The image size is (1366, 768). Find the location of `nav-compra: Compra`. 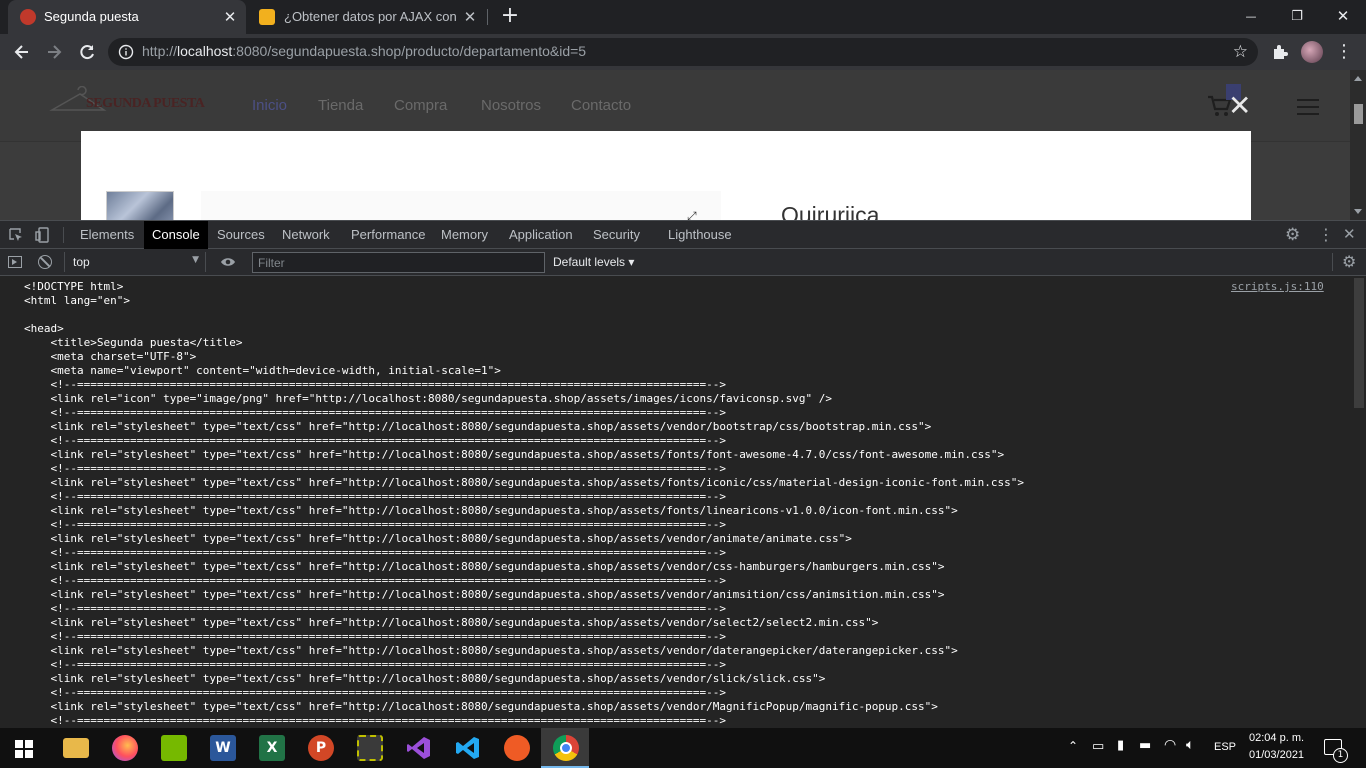

nav-compra: Compra is located at coordinates (420, 105).